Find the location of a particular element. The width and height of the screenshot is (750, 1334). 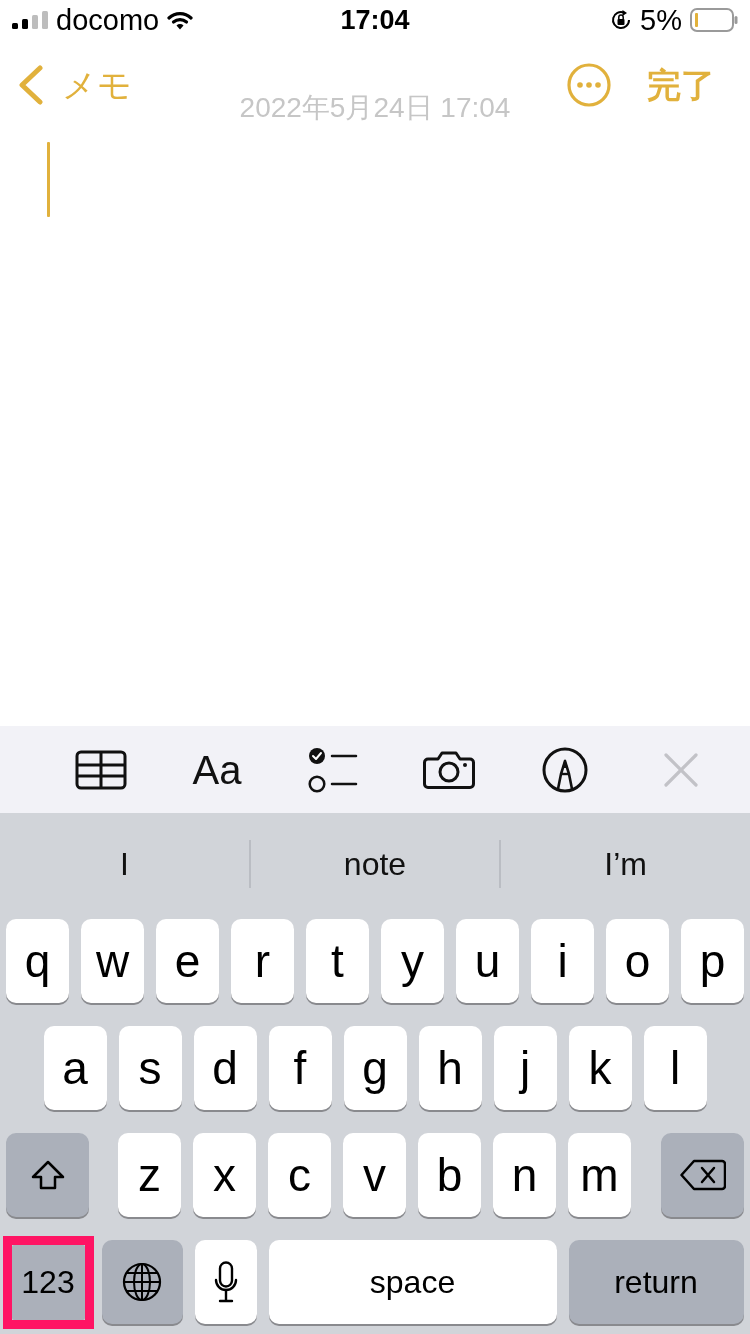

delete-key is located at coordinates (702, 1175).